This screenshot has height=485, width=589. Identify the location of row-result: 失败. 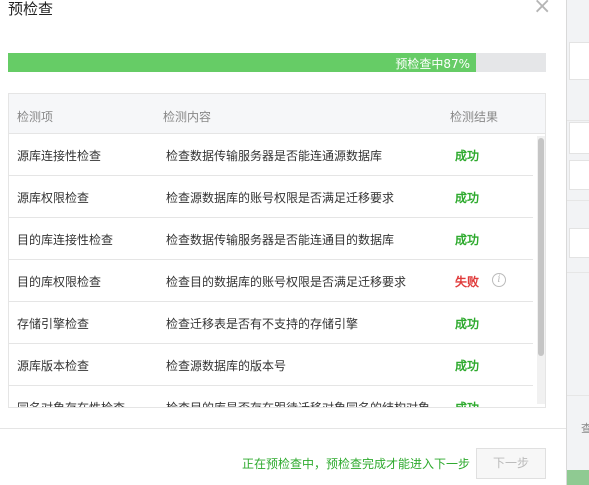
(467, 282).